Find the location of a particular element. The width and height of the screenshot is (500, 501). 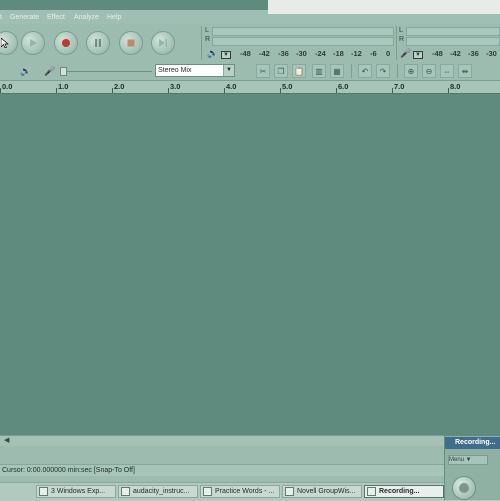

menu-item-effect: Effect is located at coordinates (56, 17).